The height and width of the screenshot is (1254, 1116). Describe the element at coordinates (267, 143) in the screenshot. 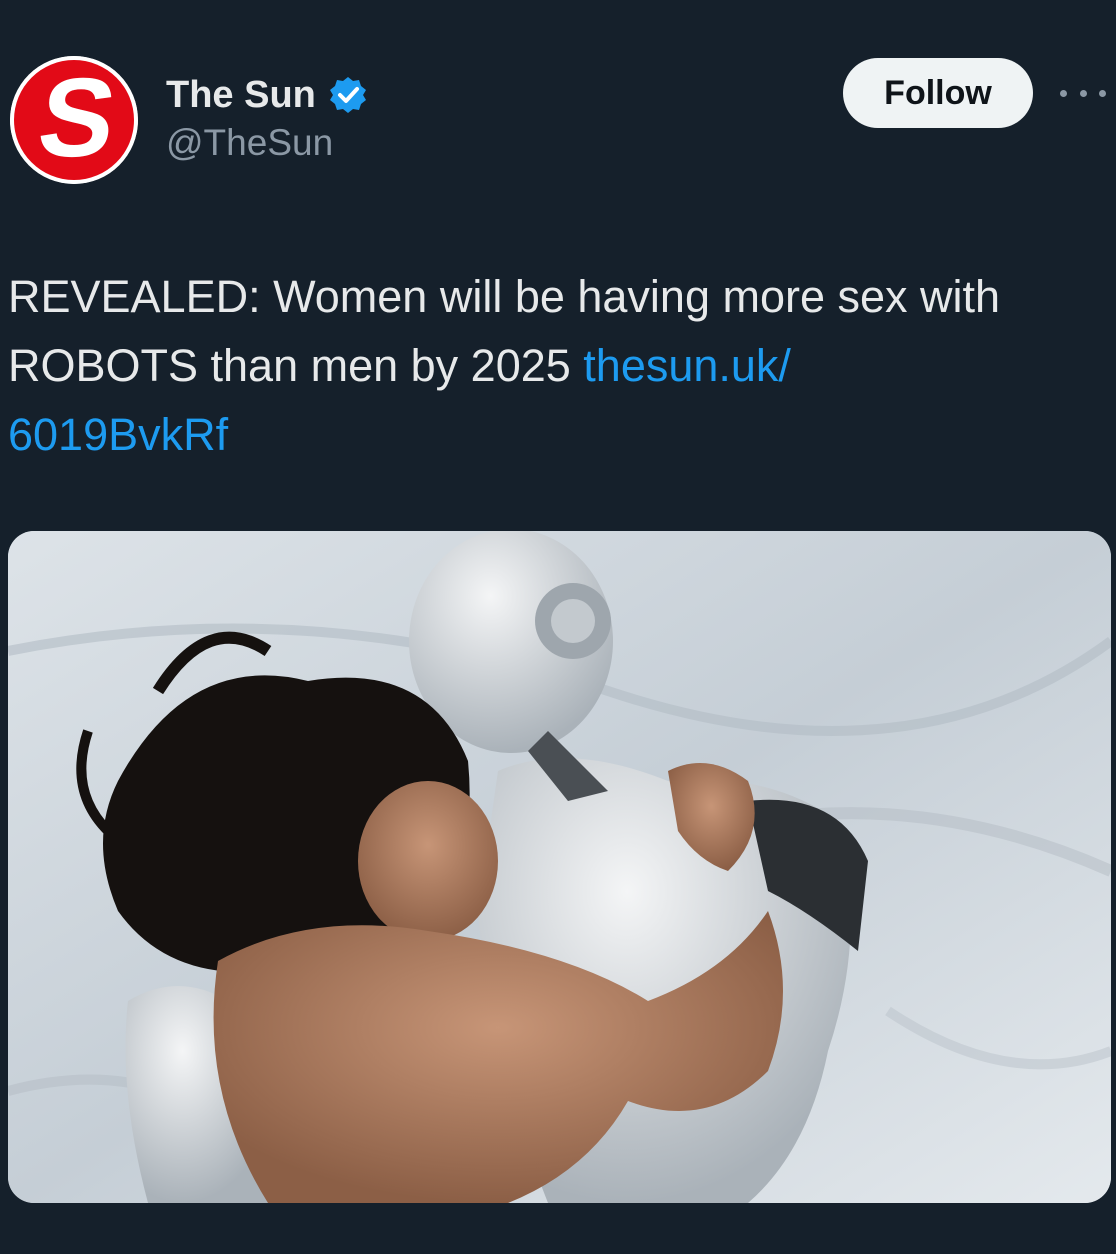

I see `handle: @TheSun` at that location.